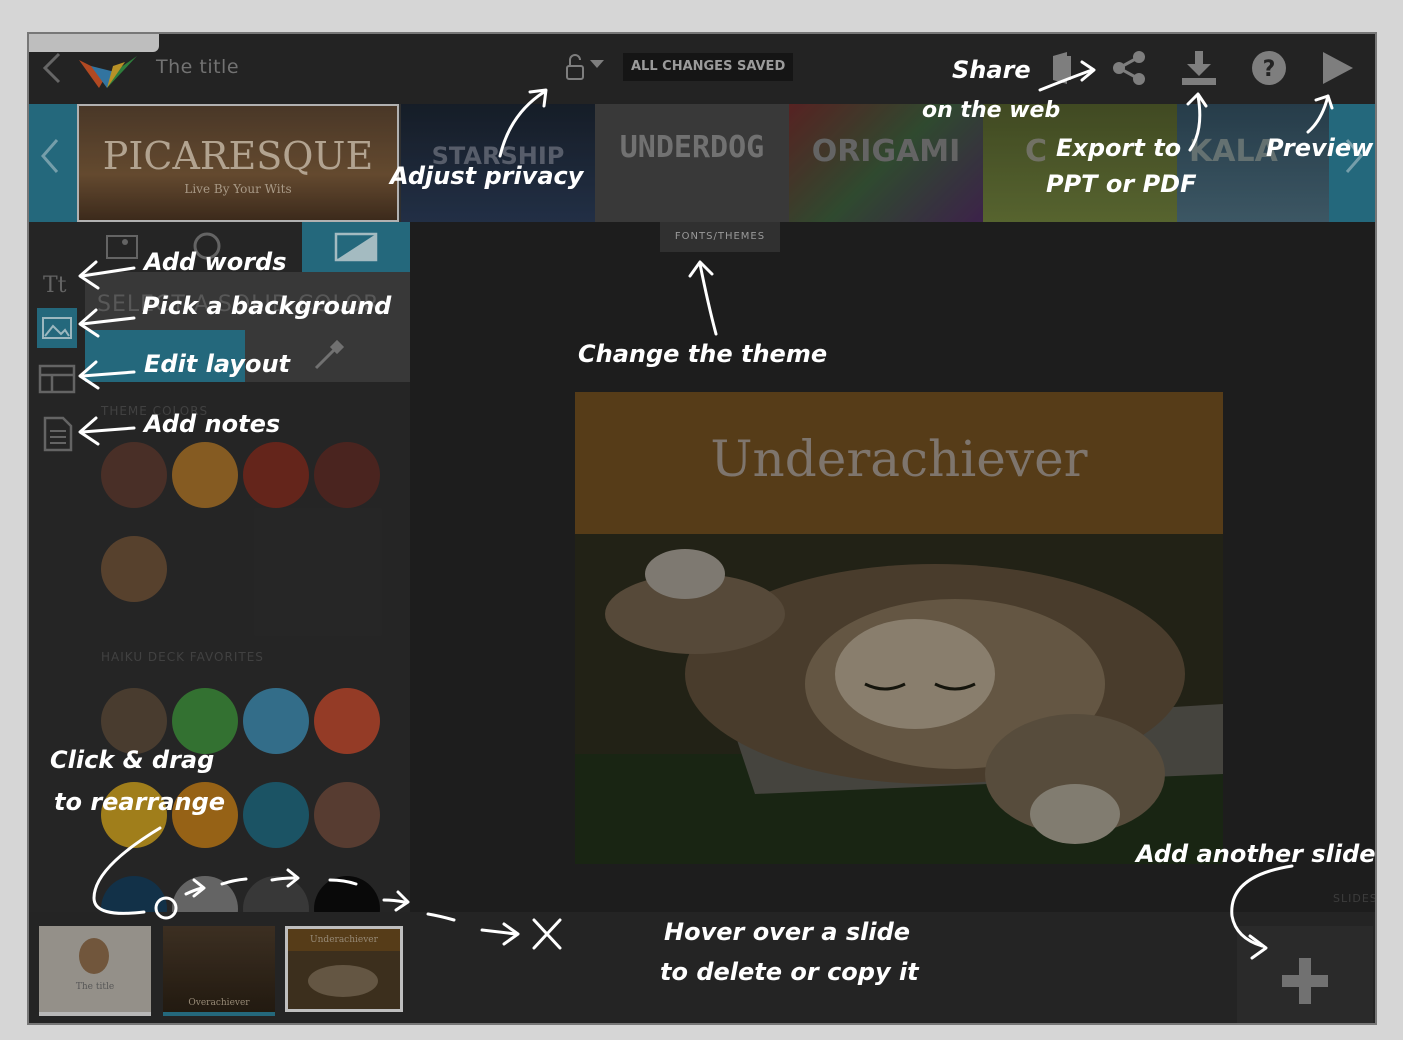  What do you see at coordinates (132, 760) in the screenshot?
I see `annotation-drag-line1: Click & drag` at bounding box center [132, 760].